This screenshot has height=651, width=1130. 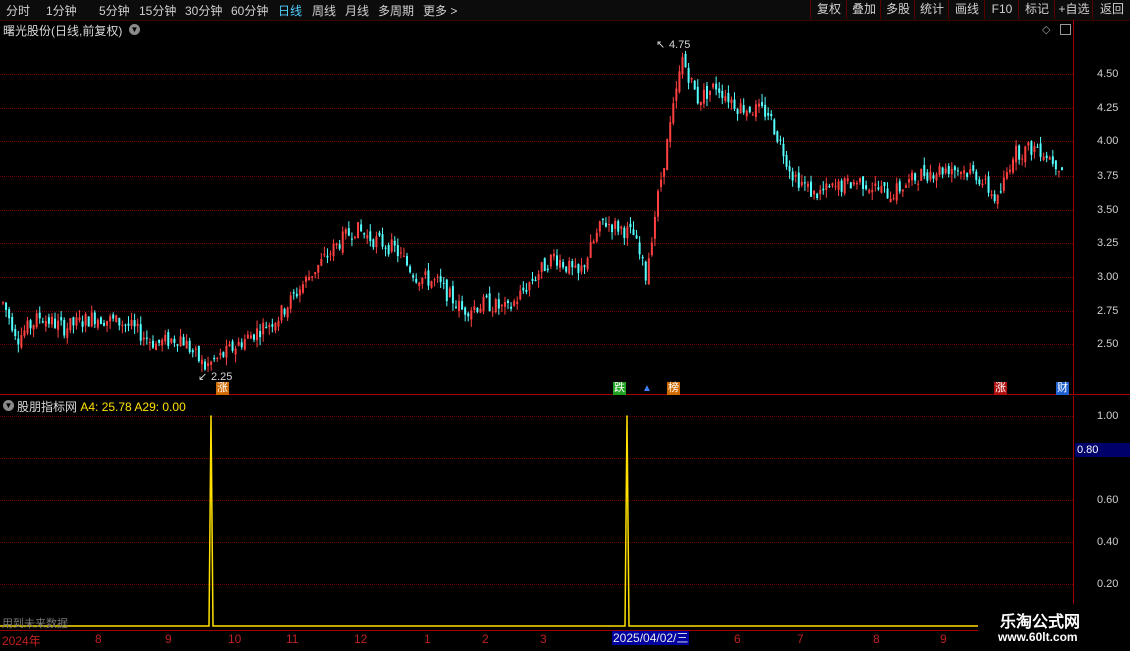 I want to click on date-tick: 1, so click(x=427, y=639).